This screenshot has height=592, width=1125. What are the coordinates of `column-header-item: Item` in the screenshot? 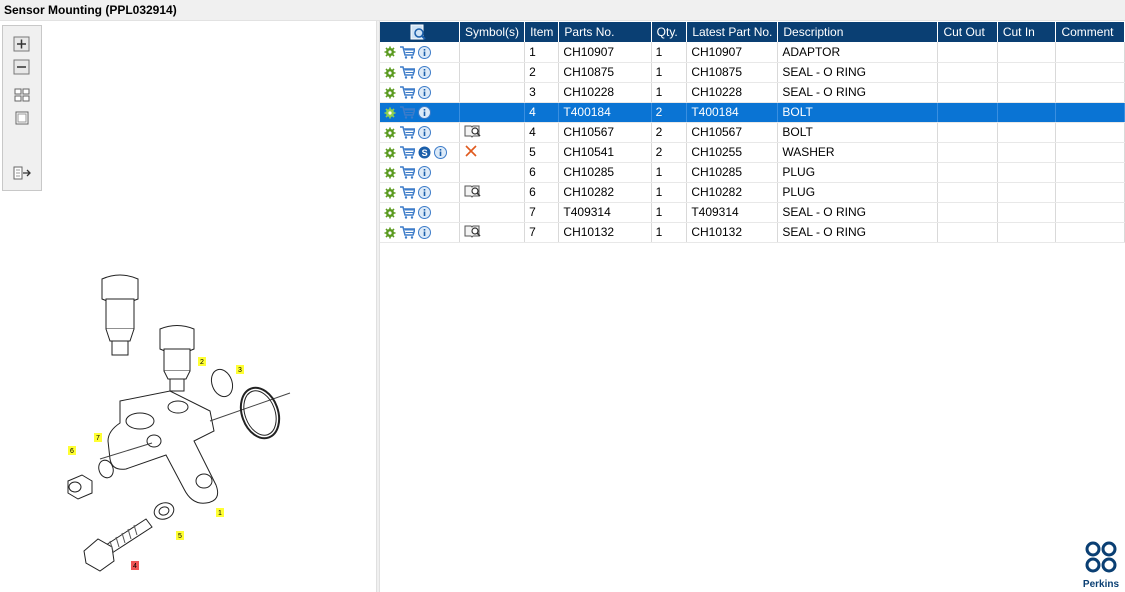 It's located at (542, 32).